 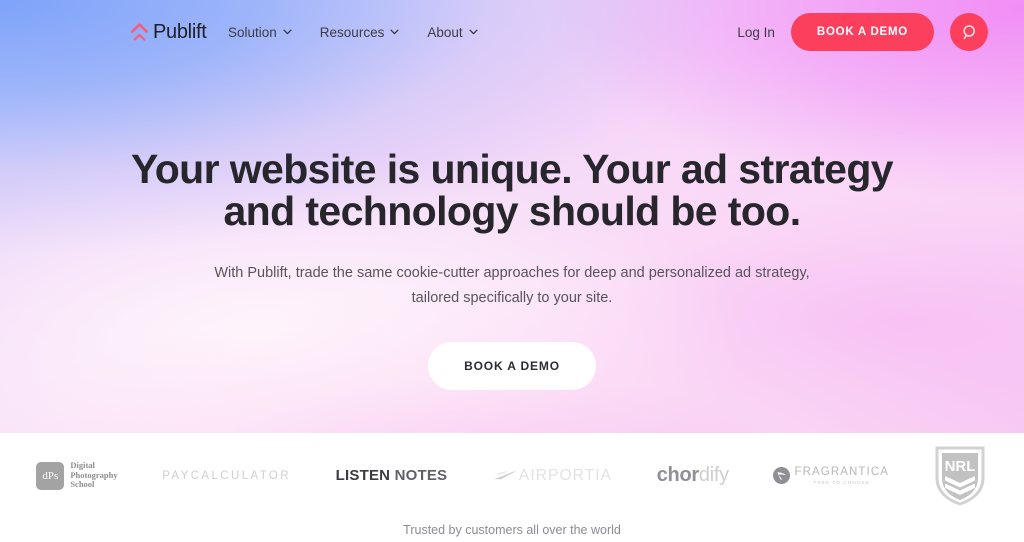 I want to click on chordify-wordmark: chordify, so click(x=693, y=475).